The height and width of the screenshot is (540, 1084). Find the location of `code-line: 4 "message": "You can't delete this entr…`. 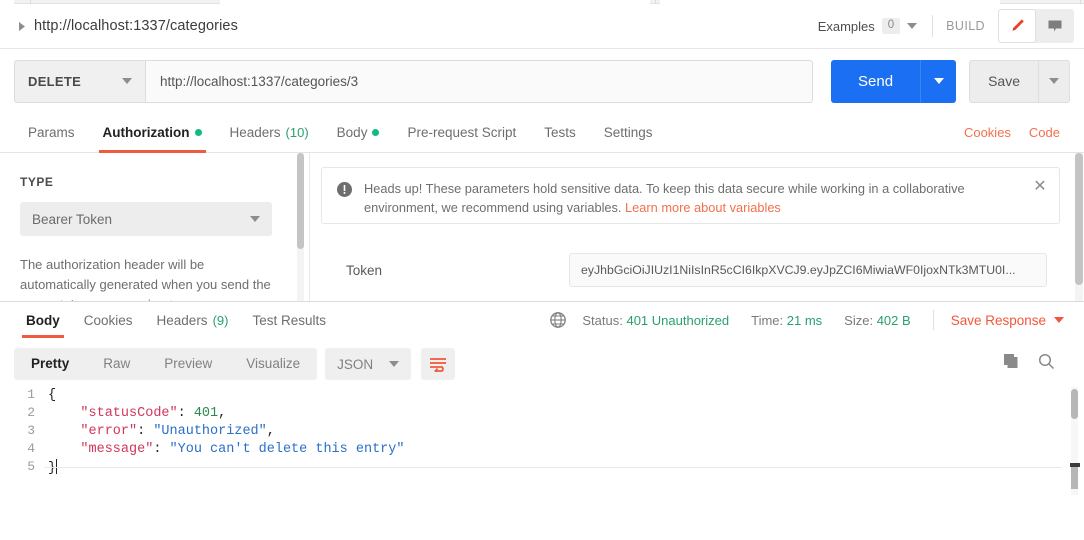

code-line: 4 "message": "You can't delete this entr… is located at coordinates (202, 450).